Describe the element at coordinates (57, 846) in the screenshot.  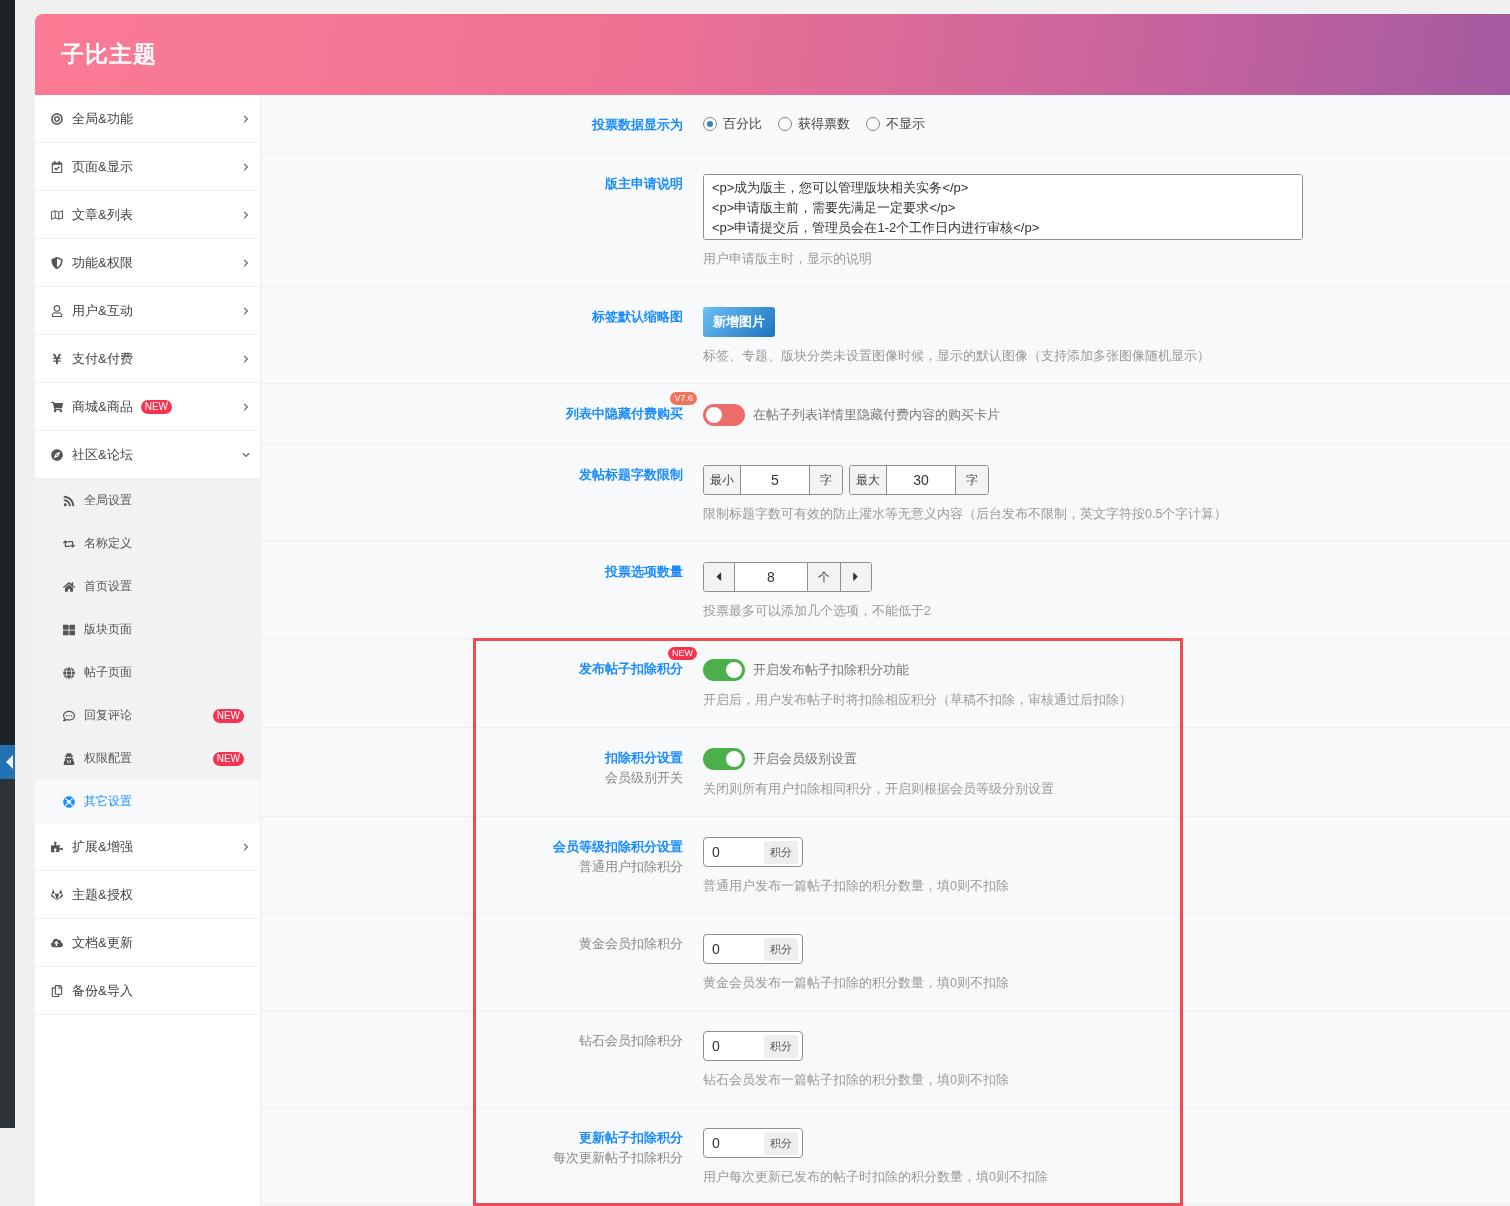
I see `puzzle-icon` at that location.